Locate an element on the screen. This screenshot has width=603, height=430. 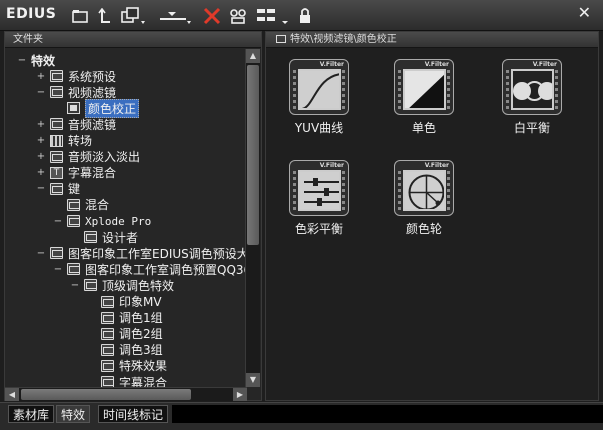
scroll-right-icon: ▶ is located at coordinates (240, 394).